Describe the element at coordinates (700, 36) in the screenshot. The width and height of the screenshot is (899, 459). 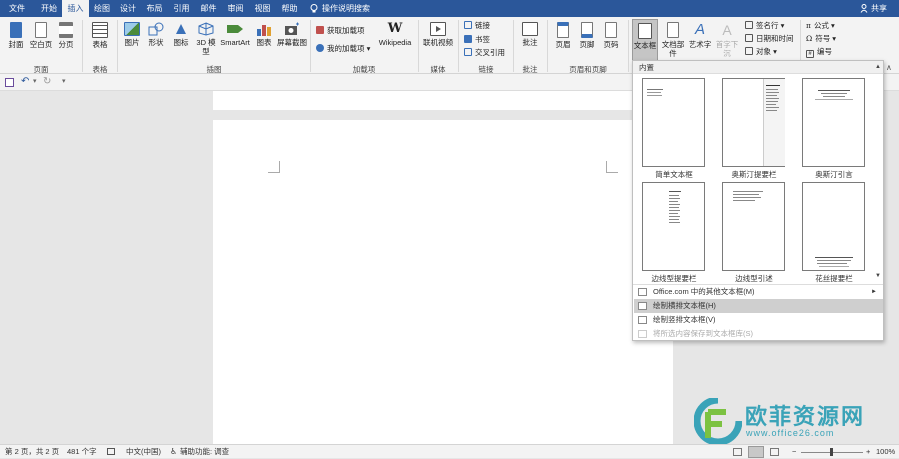
I see `wordart-button: A 艺术字` at that location.